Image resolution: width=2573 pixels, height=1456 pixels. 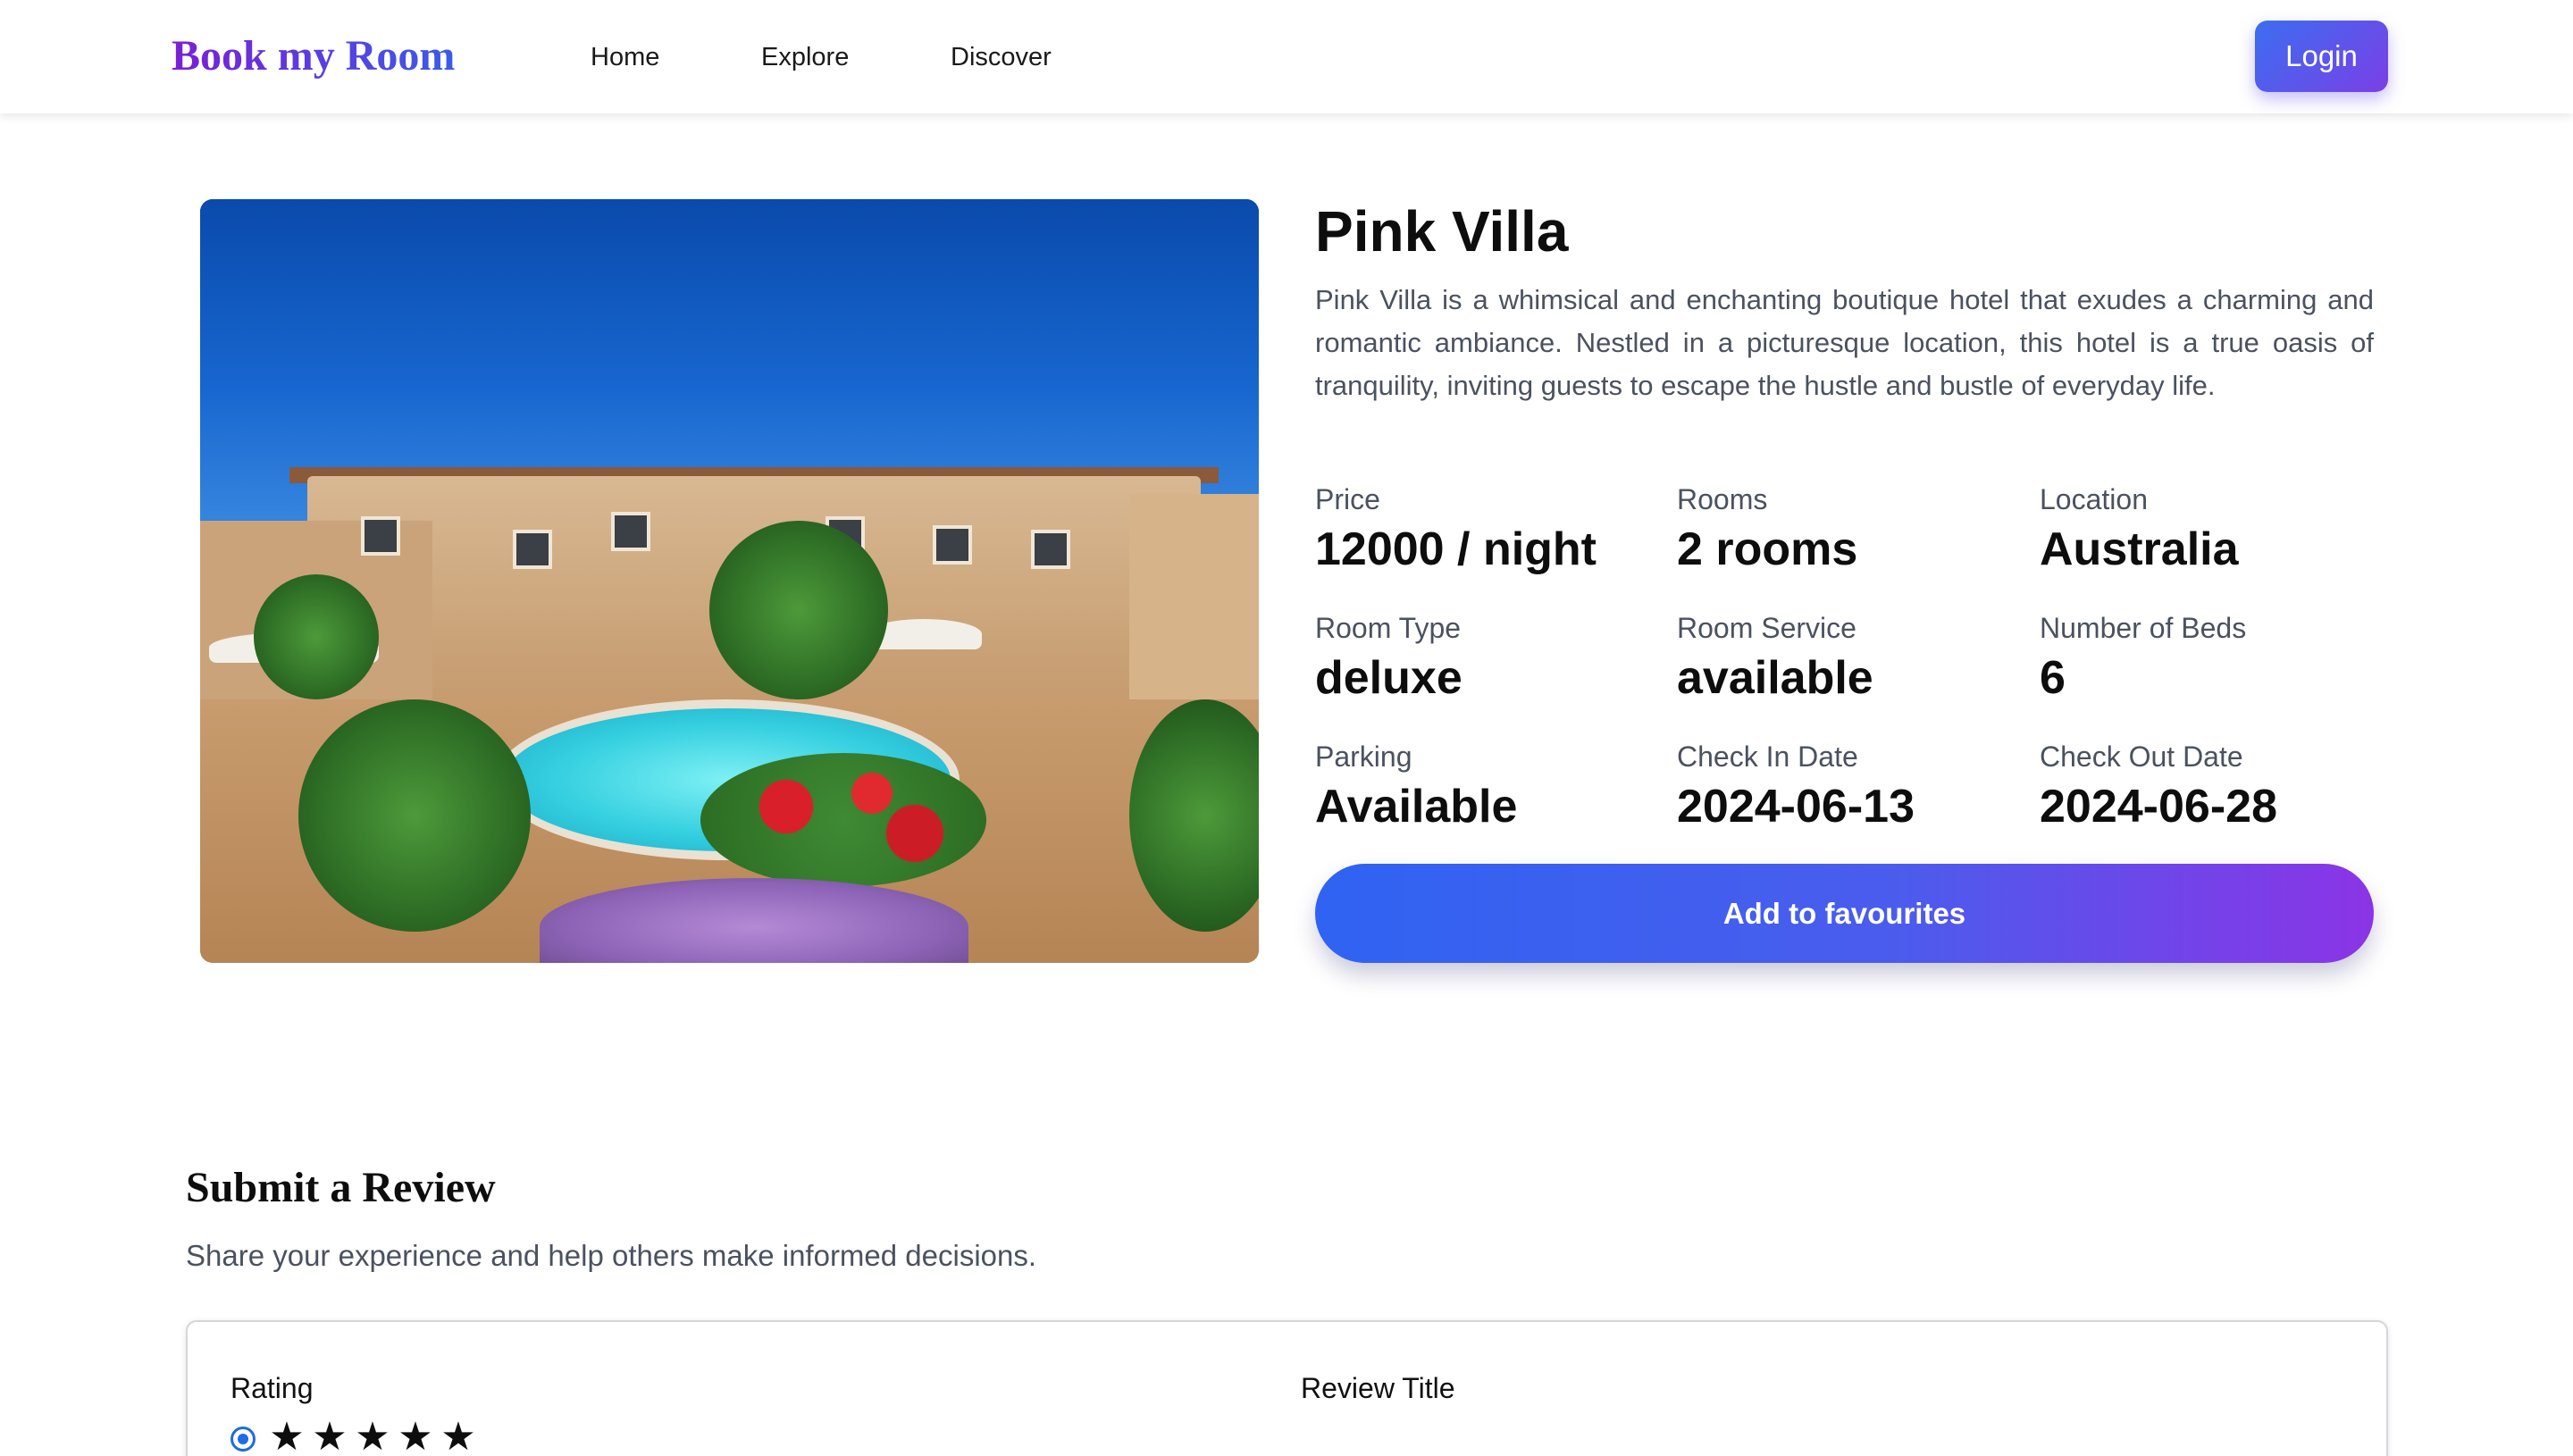 I want to click on detail-value-check-in: 2024-06-13, so click(x=1796, y=807).